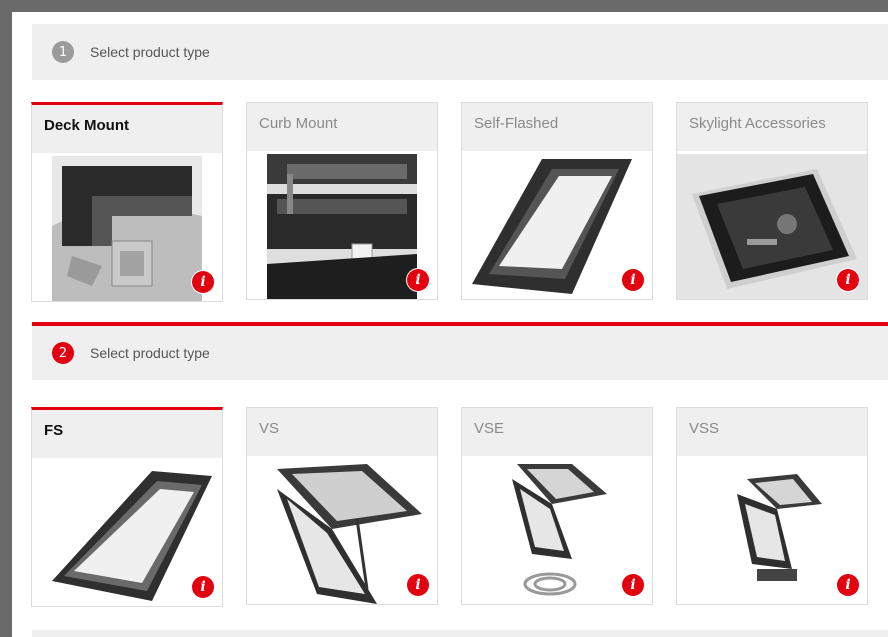 The height and width of the screenshot is (637, 888). Describe the element at coordinates (772, 127) in the screenshot. I see `card-label: Skylight Accessories` at that location.